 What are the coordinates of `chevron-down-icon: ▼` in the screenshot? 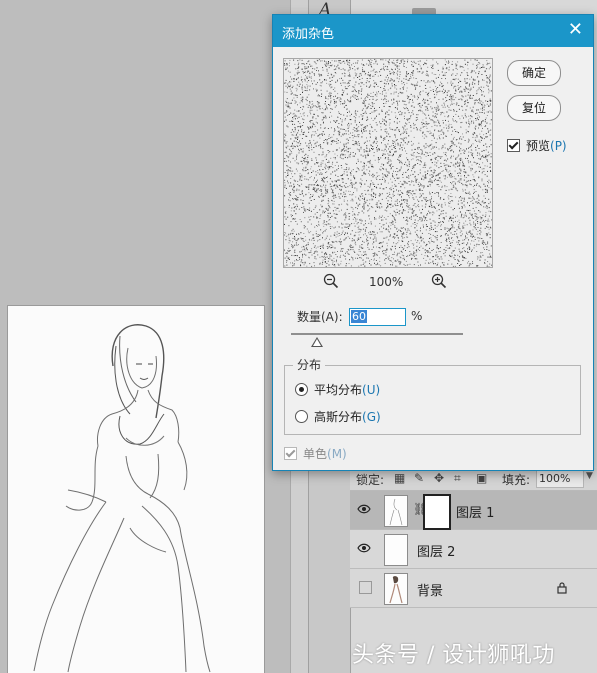 It's located at (589, 476).